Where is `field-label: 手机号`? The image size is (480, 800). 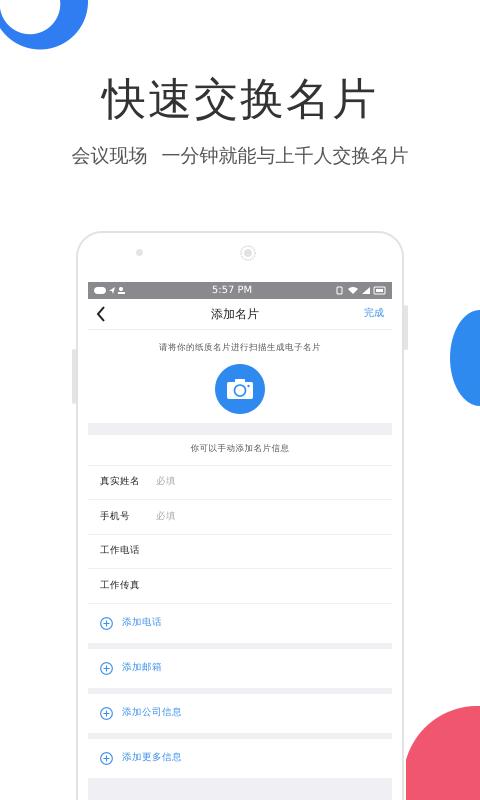 field-label: 手机号 is located at coordinates (115, 517).